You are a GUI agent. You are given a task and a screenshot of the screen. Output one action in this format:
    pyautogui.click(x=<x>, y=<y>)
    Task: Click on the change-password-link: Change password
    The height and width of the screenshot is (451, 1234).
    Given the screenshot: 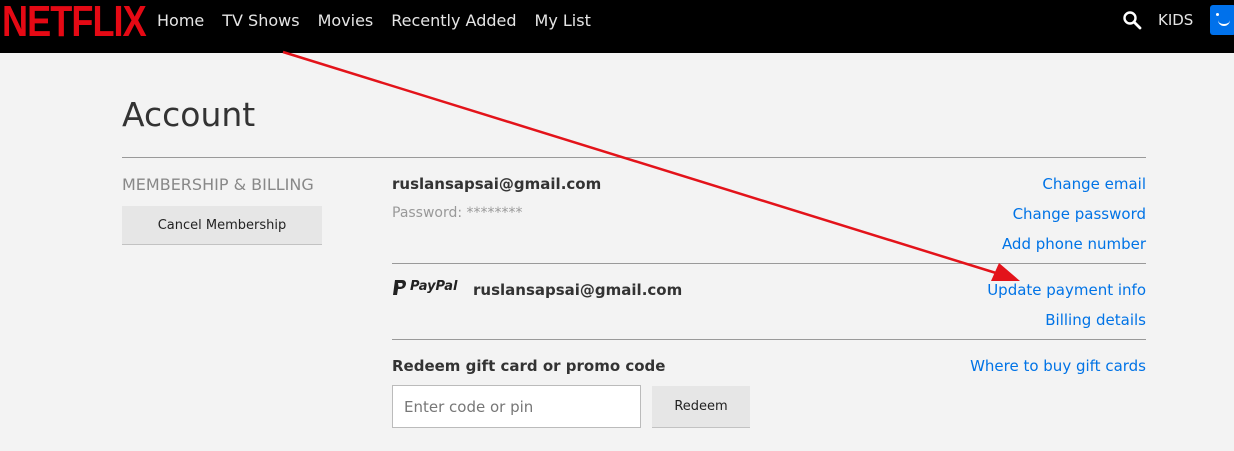 What is the action you would take?
    pyautogui.click(x=1079, y=214)
    